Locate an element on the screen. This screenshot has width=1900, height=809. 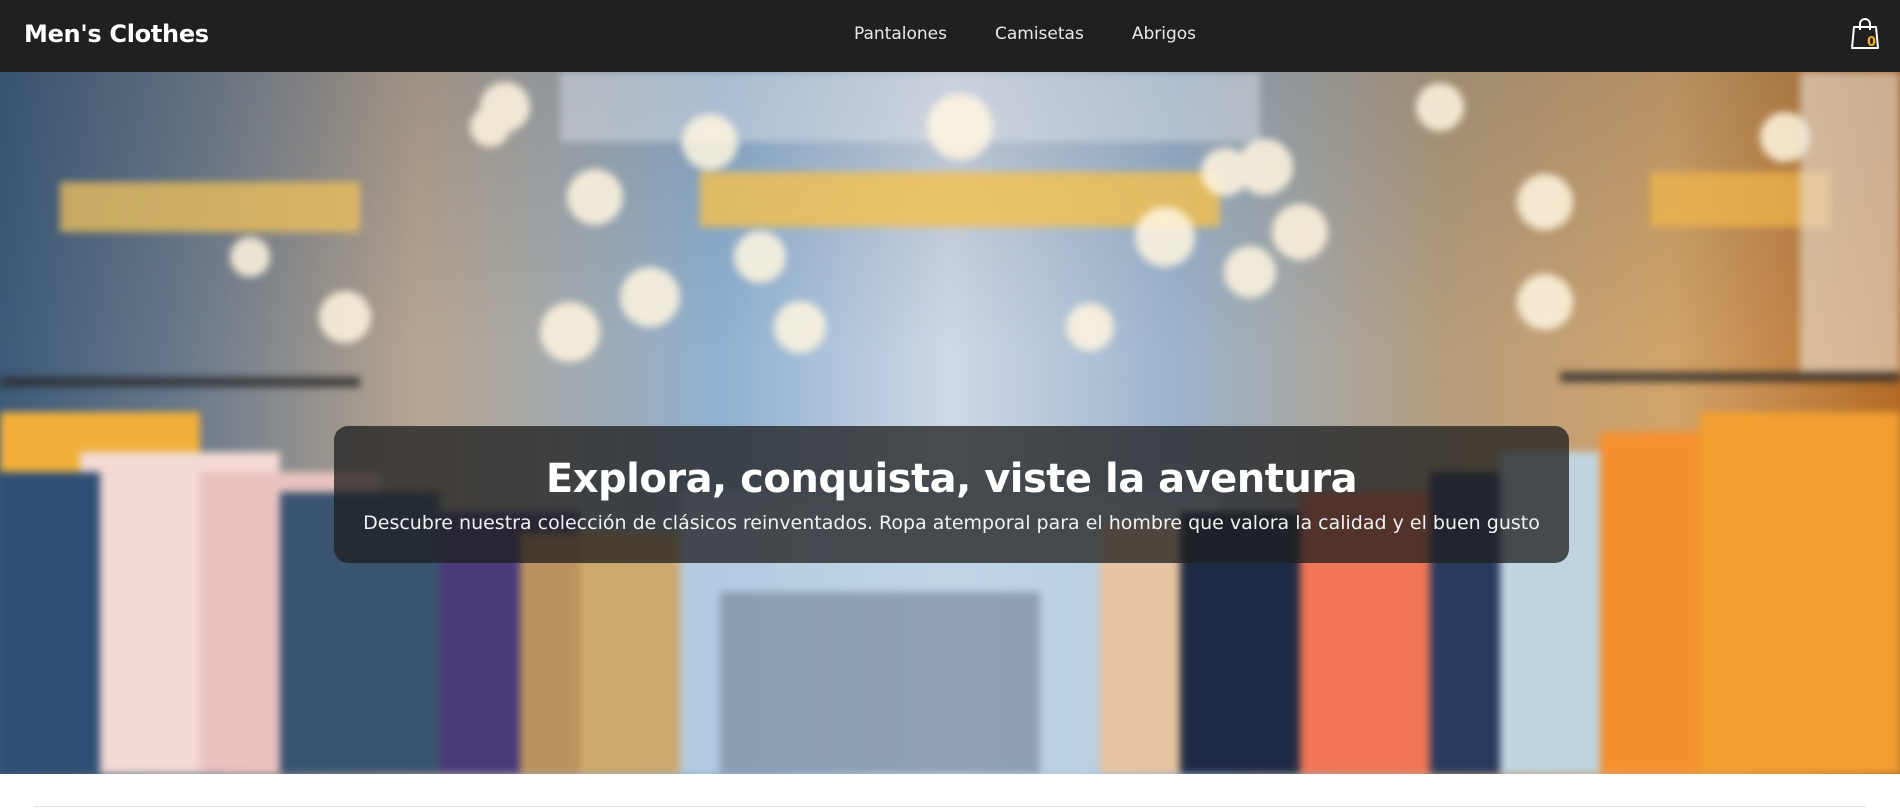
hero-title: Explora, conquista, viste la aventura is located at coordinates (951, 478).